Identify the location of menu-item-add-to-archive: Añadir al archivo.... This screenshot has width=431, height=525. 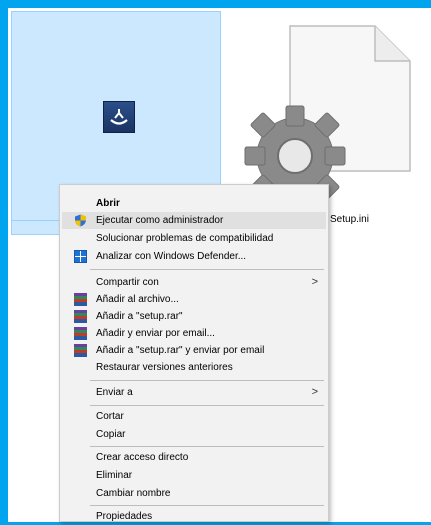
(194, 299).